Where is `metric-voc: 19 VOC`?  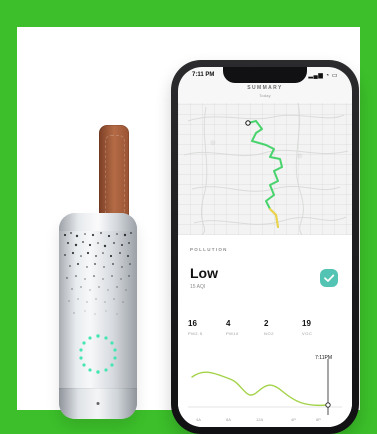
metric-voc: 19 VOC is located at coordinates (320, 327).